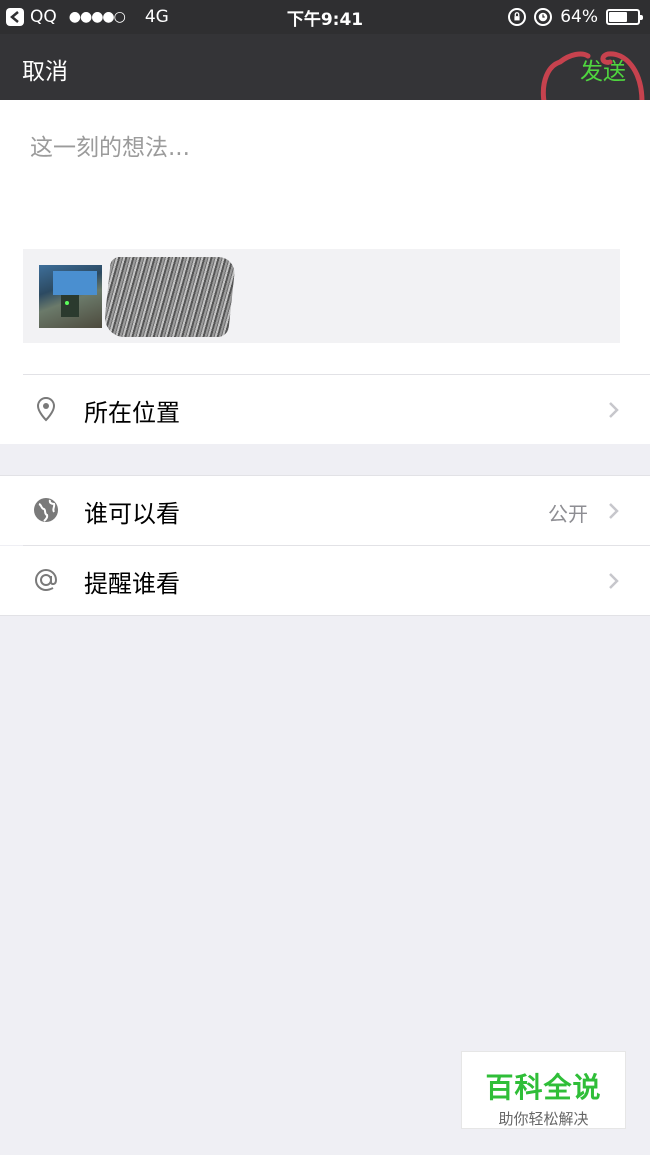 The height and width of the screenshot is (1155, 650). What do you see at coordinates (132, 413) in the screenshot?
I see `location-label: 所在位置` at bounding box center [132, 413].